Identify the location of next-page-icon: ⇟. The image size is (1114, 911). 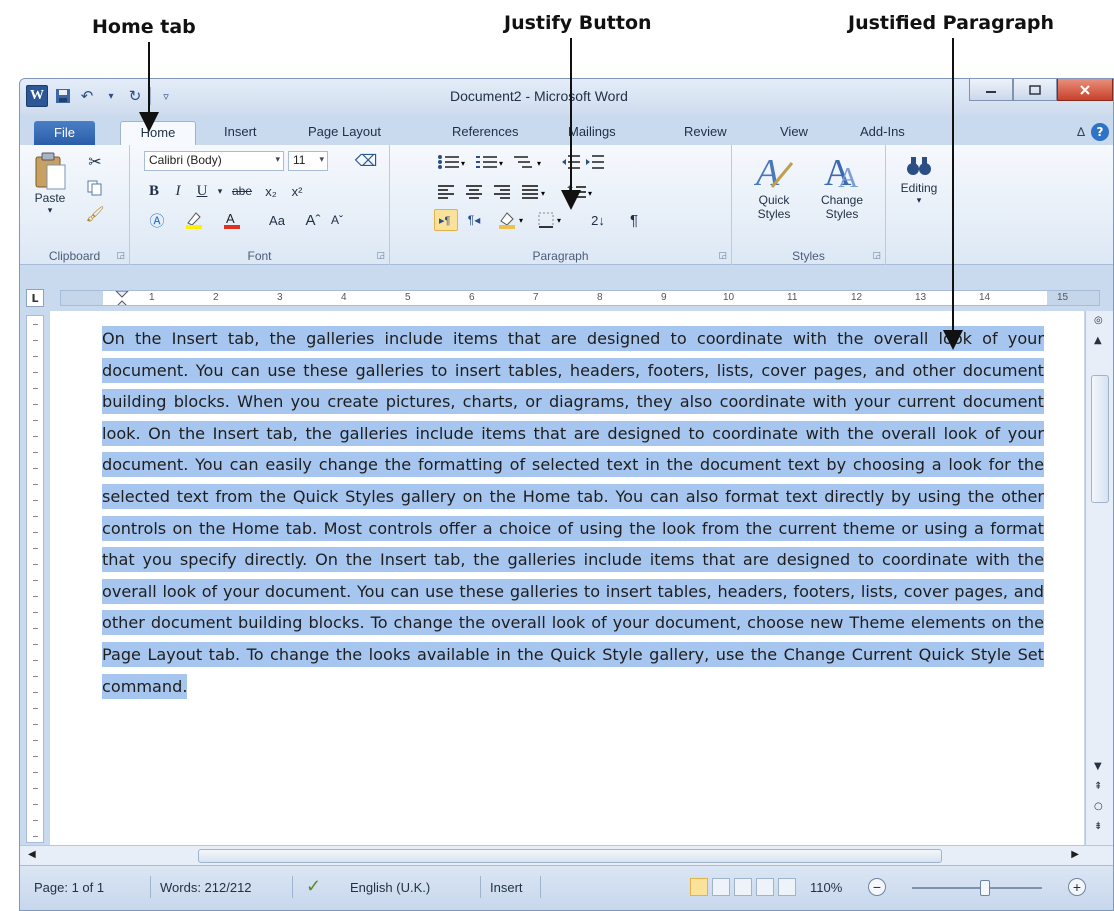
(1098, 826).